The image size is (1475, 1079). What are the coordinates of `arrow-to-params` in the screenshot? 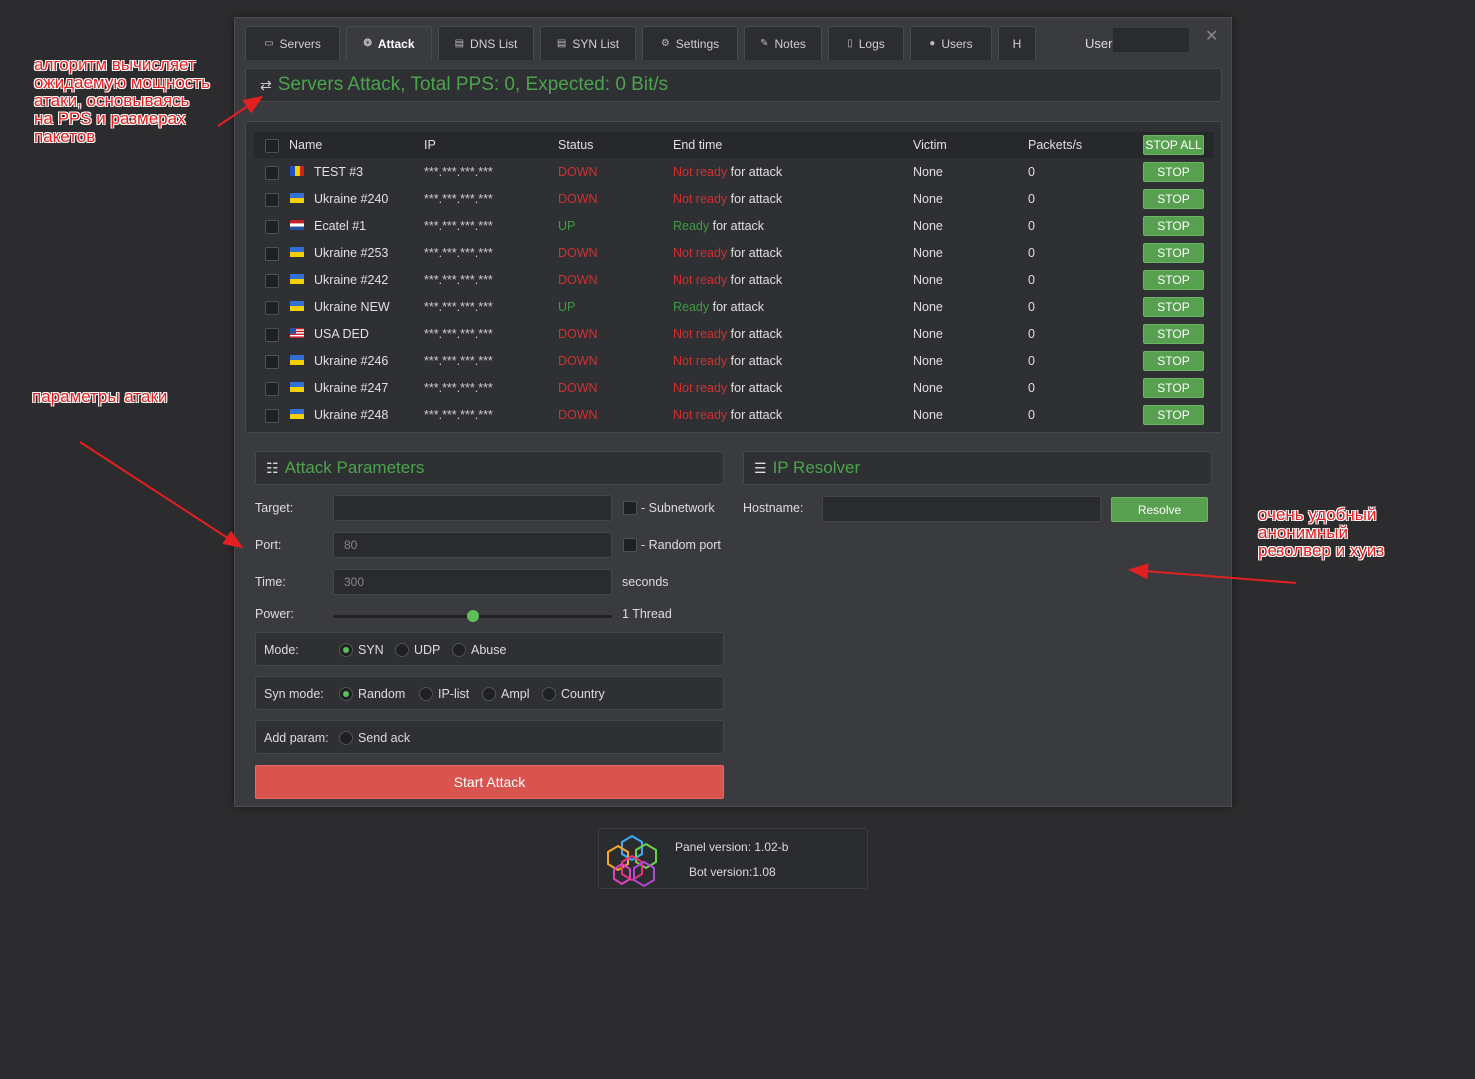 It's located at (161, 495).